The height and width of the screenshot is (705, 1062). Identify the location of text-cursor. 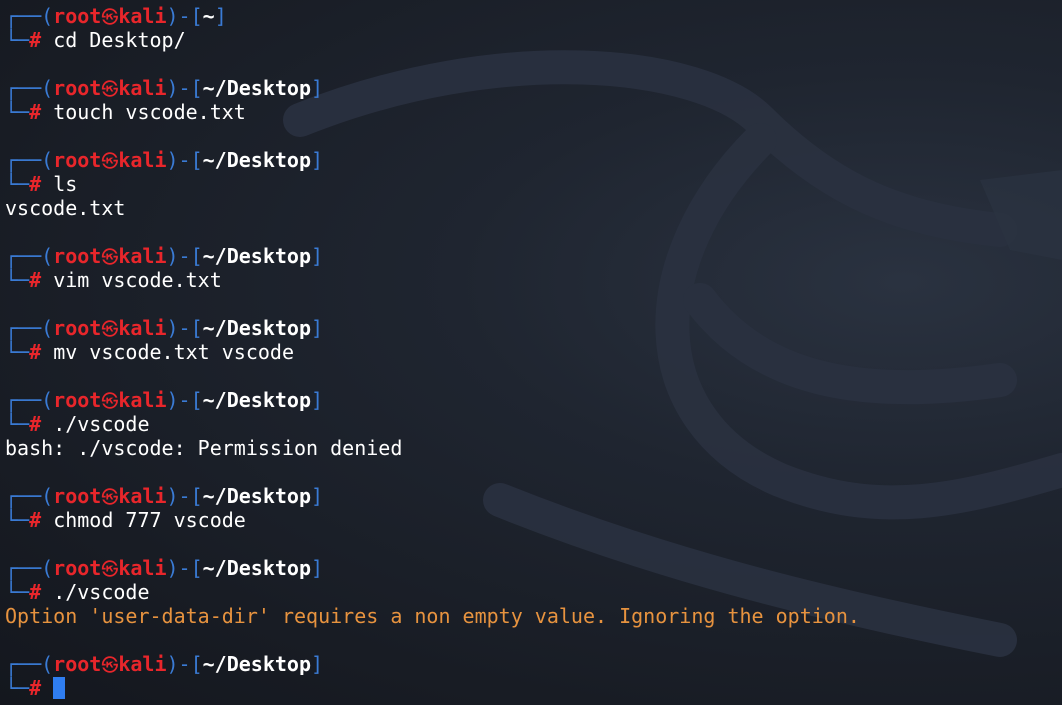
(59, 688).